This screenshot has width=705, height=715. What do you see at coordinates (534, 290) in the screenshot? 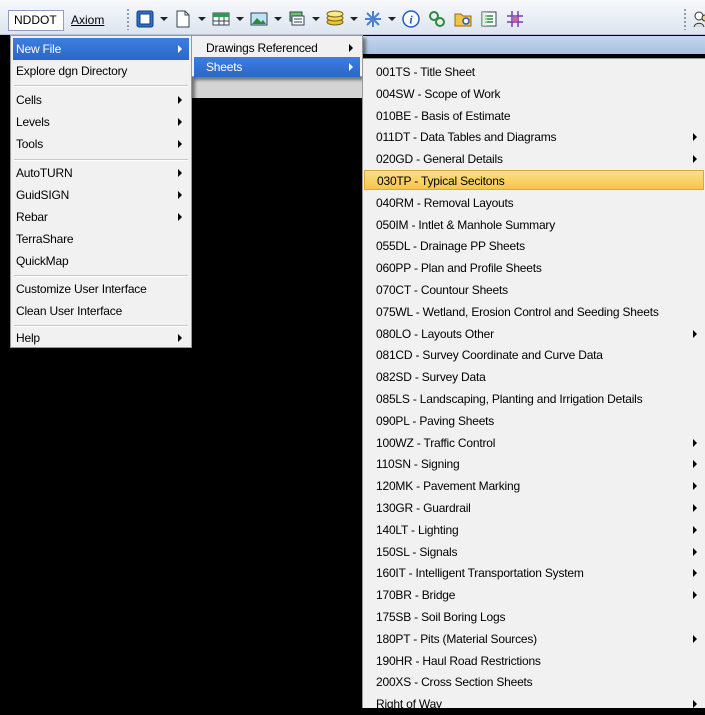
I see `menu-item-070ct-countour-sheets: 070CT - Countour Sheets` at bounding box center [534, 290].